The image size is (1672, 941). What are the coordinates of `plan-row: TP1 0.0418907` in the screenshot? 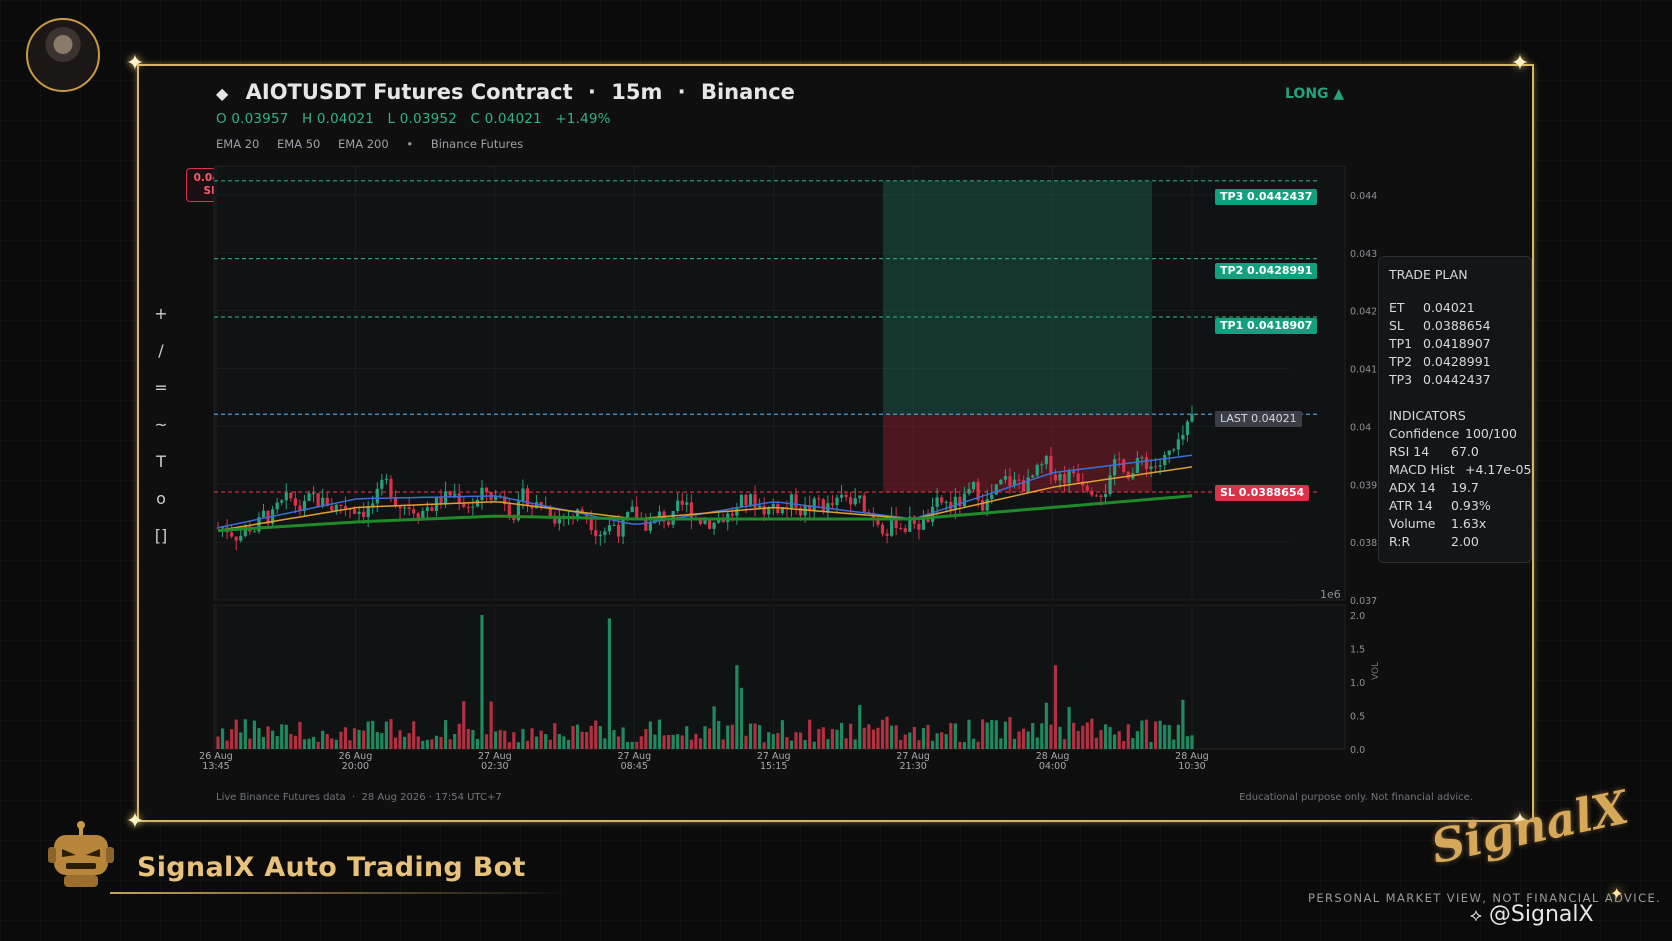 It's located at (1455, 345).